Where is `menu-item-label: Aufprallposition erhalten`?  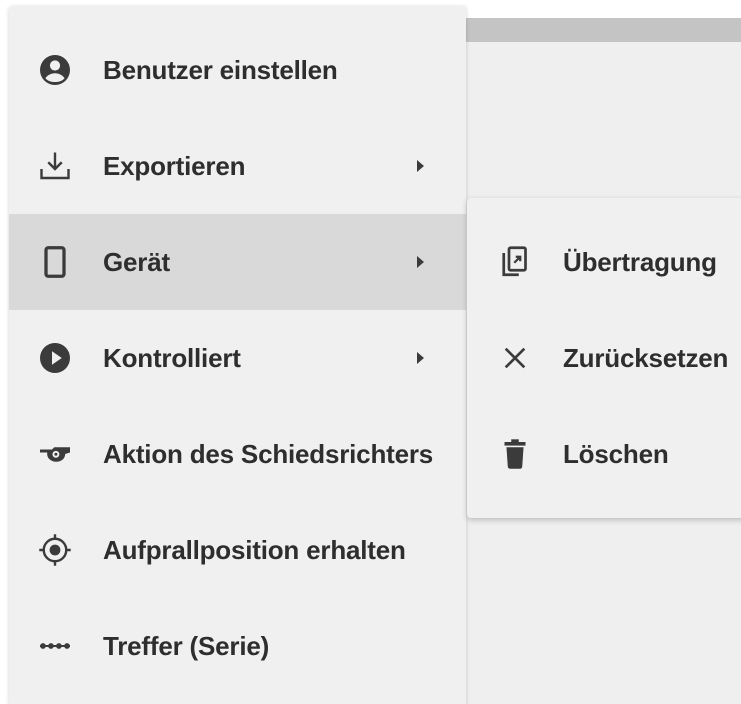 menu-item-label: Aufprallposition erhalten is located at coordinates (254, 549).